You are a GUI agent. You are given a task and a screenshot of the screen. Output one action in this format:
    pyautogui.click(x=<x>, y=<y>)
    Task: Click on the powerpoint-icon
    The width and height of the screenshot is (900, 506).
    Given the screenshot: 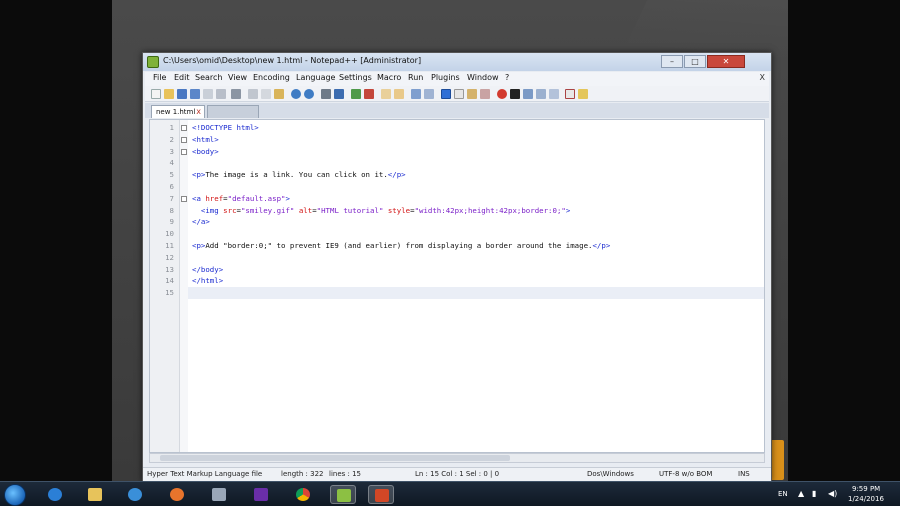 What is the action you would take?
    pyautogui.click(x=381, y=494)
    